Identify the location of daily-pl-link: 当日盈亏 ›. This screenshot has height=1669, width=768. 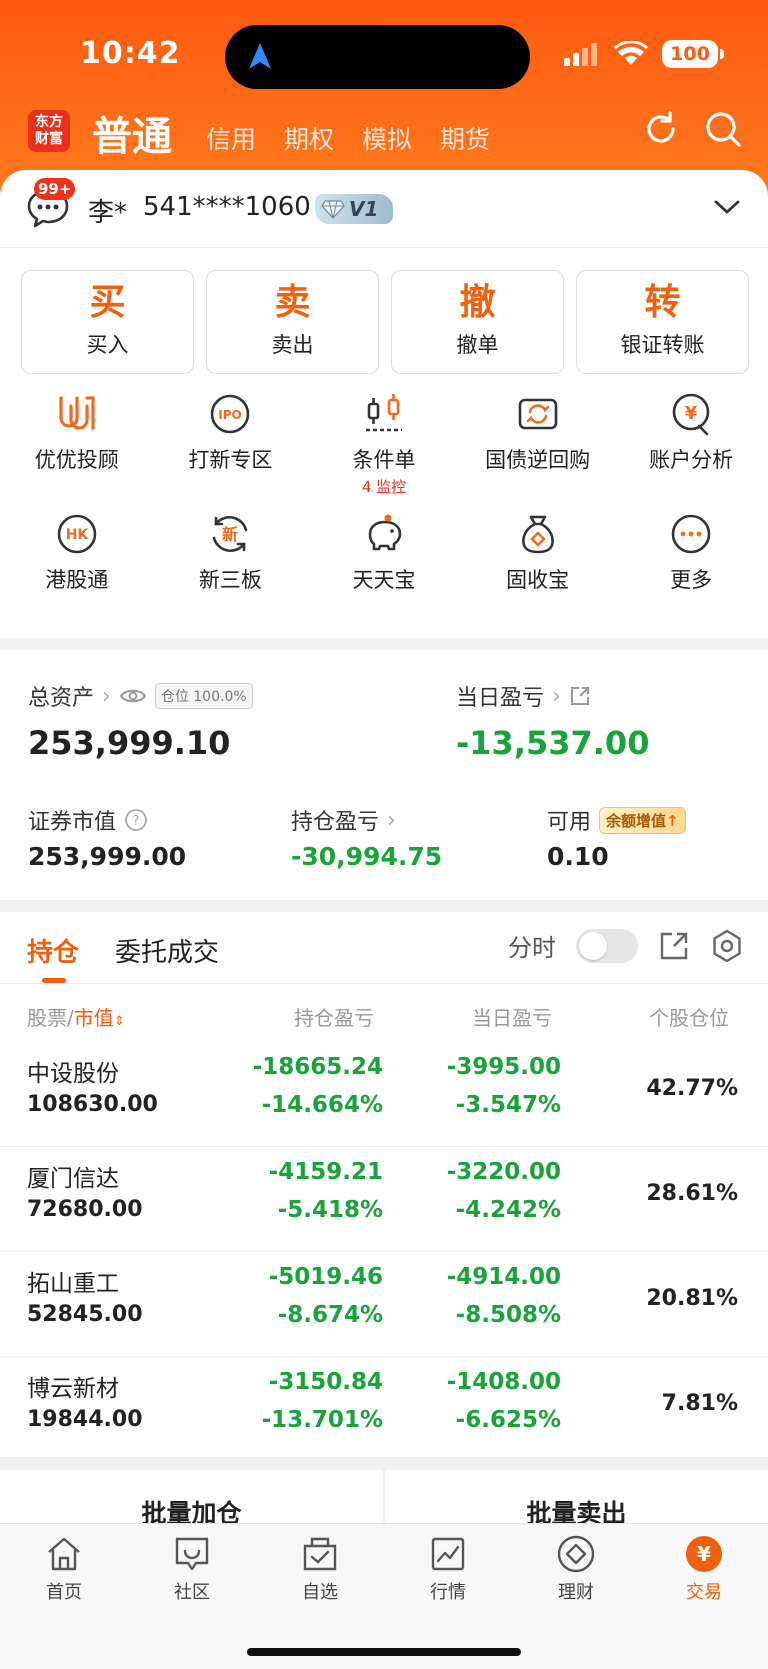
(523, 696).